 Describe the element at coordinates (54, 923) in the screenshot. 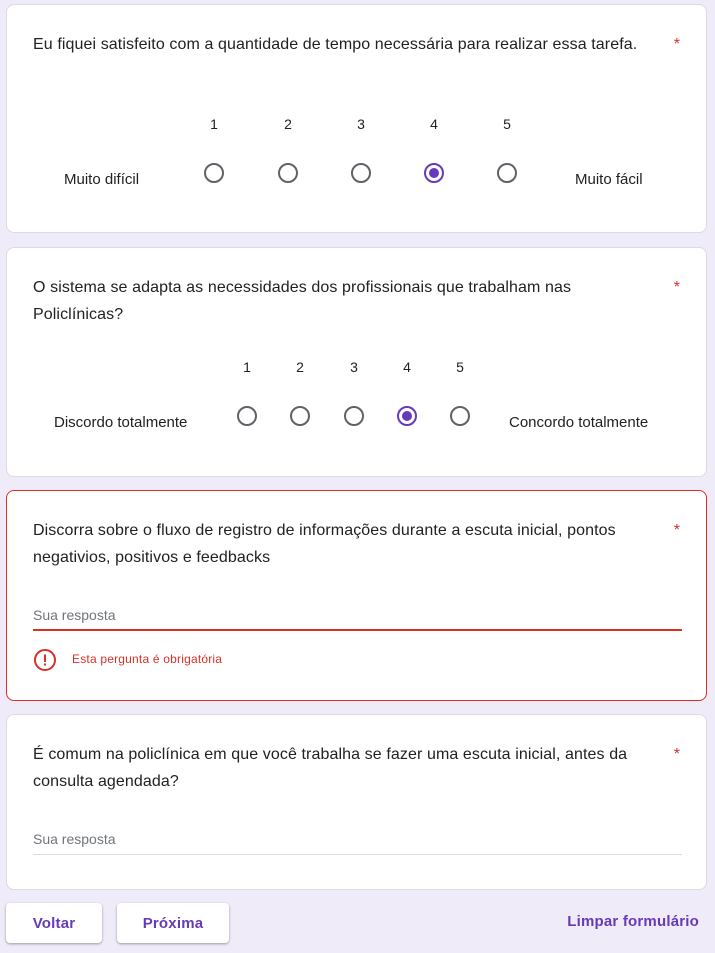

I see `back-button: Voltar` at that location.